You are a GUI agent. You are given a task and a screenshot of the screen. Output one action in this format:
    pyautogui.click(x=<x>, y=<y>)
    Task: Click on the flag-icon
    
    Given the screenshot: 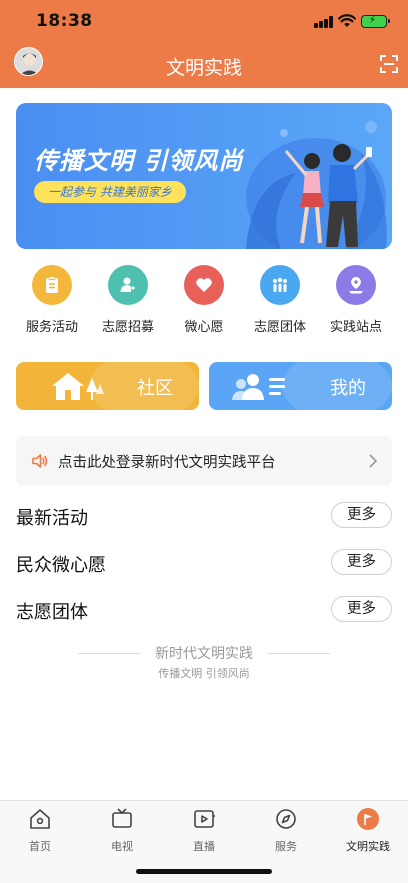 What is the action you would take?
    pyautogui.click(x=368, y=819)
    